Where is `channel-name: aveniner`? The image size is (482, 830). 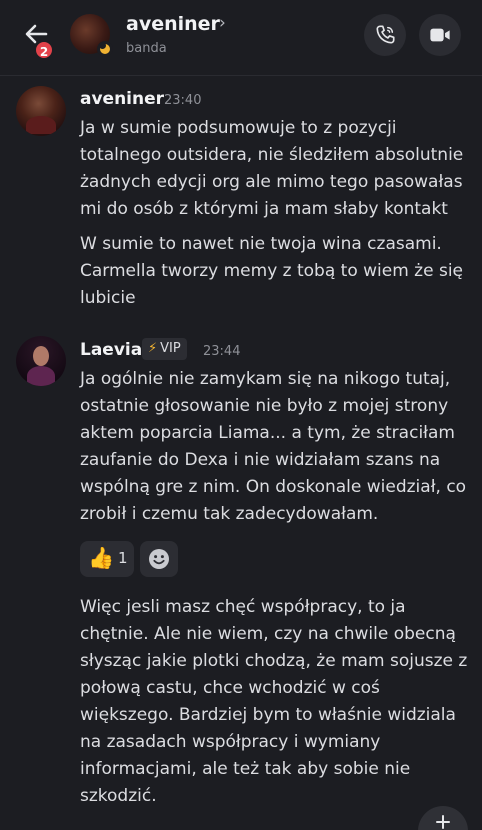 channel-name: aveniner is located at coordinates (173, 24).